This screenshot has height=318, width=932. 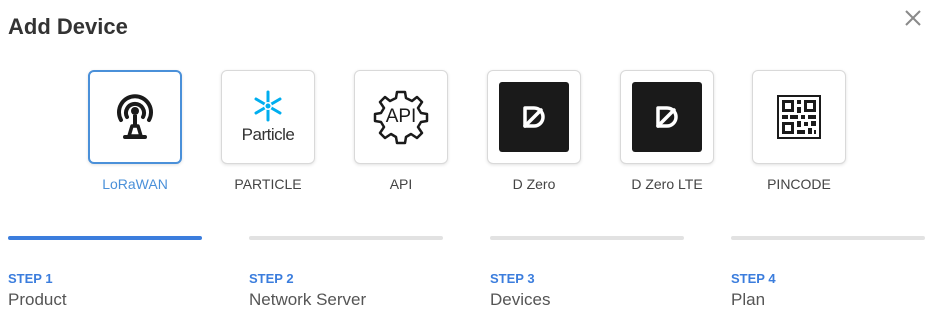 I want to click on step-4: STEP 4 Plan, so click(x=828, y=273).